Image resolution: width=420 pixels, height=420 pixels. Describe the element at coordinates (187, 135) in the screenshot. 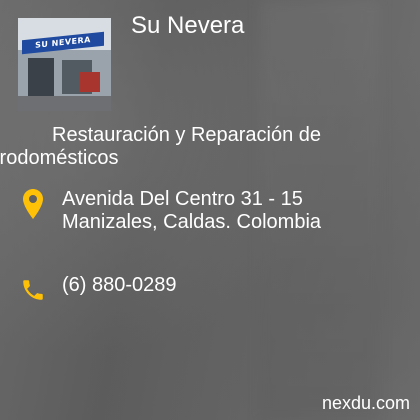

I see `description-line-1: Restauración y Reparación de` at that location.